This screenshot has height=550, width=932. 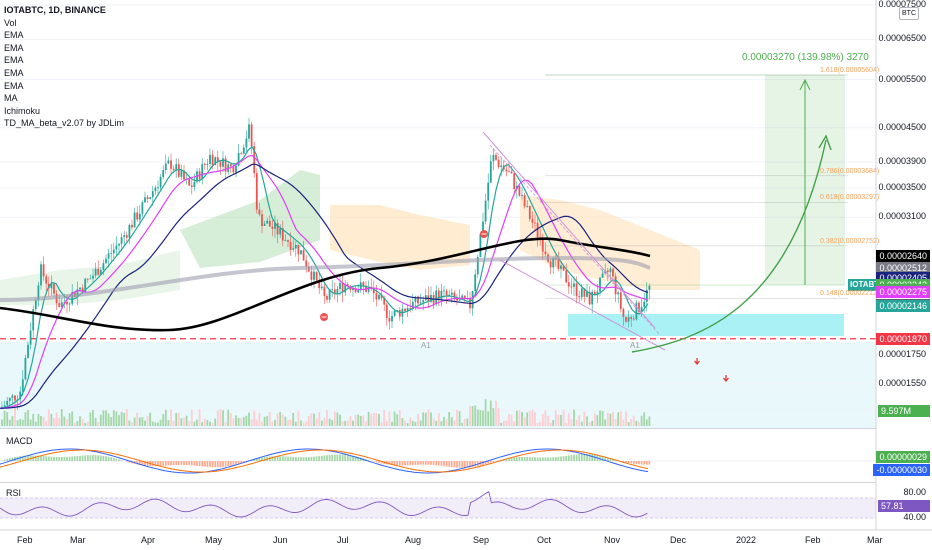 I want to click on volume-tag: 9.597M, so click(x=904, y=411).